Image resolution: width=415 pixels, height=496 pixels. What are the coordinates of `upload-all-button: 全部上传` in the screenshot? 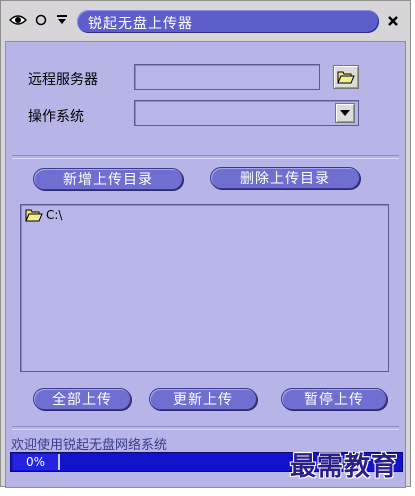 It's located at (82, 399).